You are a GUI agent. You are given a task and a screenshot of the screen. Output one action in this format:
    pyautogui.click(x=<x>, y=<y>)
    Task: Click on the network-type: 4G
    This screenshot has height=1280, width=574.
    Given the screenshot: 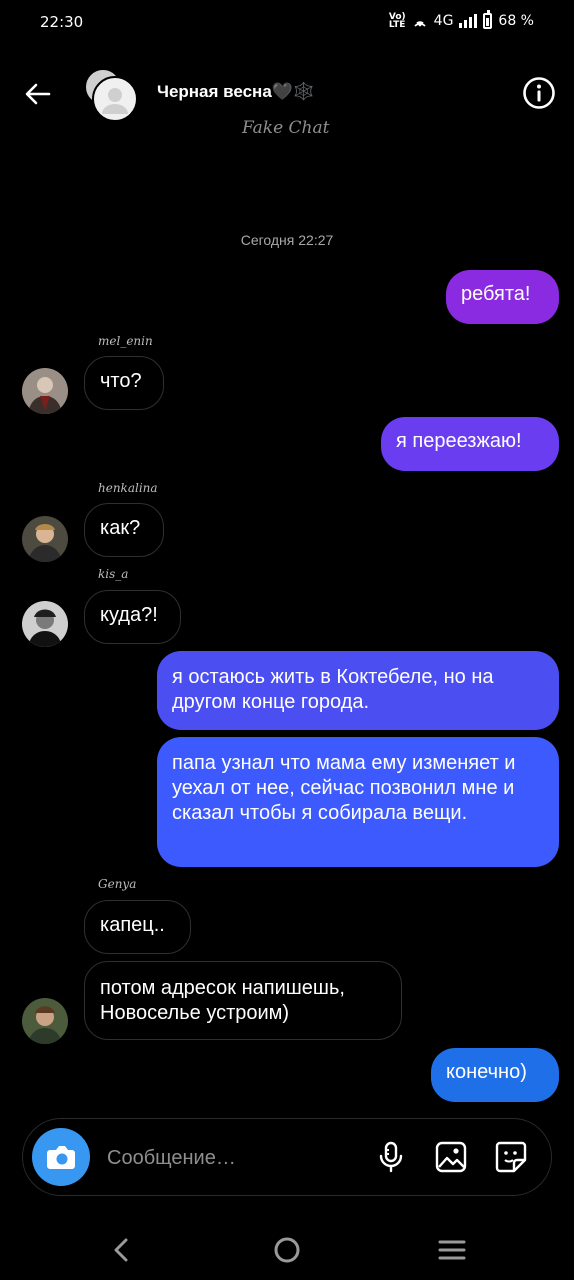 What is the action you would take?
    pyautogui.click(x=443, y=21)
    